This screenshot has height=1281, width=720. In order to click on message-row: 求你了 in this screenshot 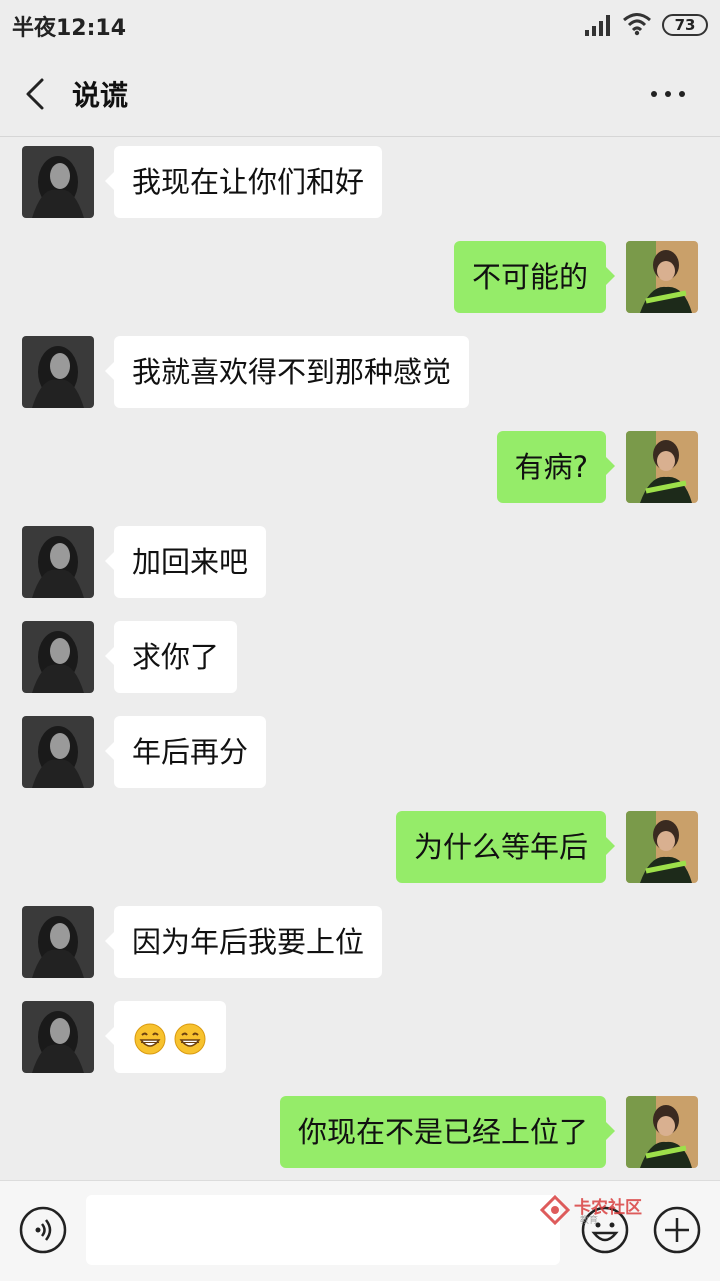, I will do `click(360, 657)`.